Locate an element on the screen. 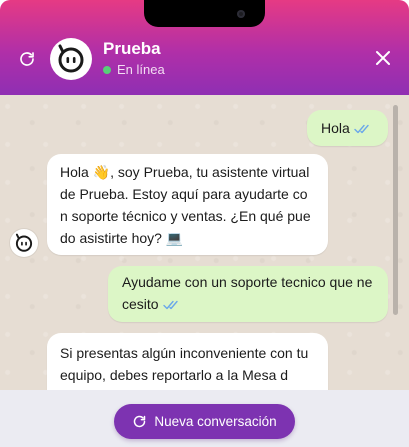 The height and width of the screenshot is (447, 409). bot-name: Prueba is located at coordinates (132, 48).